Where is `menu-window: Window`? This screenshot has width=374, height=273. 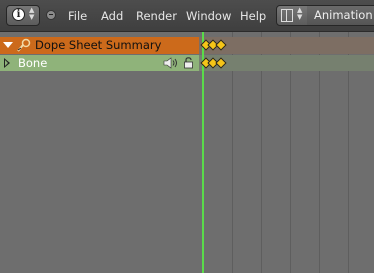
menu-window: Window is located at coordinates (208, 16).